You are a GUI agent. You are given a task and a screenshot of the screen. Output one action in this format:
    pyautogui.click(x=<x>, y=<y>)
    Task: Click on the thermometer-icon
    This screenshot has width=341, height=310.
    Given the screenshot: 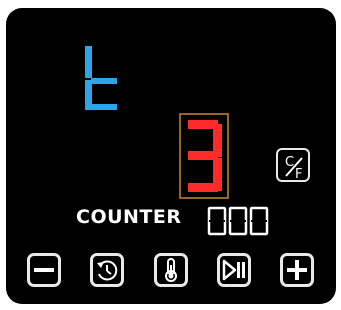 What is the action you would take?
    pyautogui.click(x=171, y=270)
    